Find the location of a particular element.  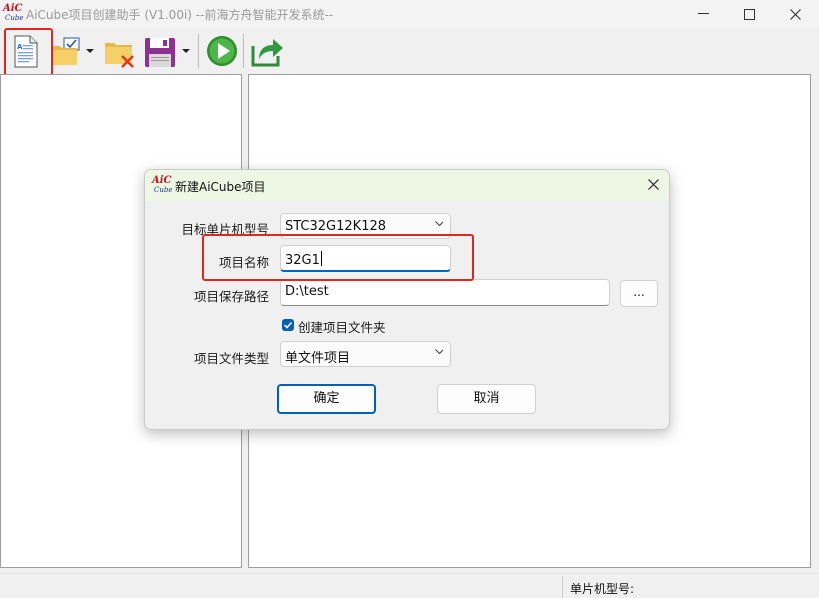

dialog-logo-top-text: AiC is located at coordinates (162, 180).